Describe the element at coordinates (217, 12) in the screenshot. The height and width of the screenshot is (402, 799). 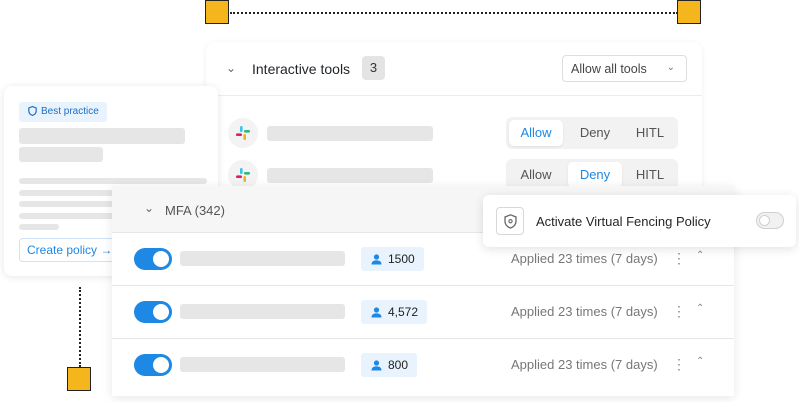
I see `selection-handle-top-left` at that location.